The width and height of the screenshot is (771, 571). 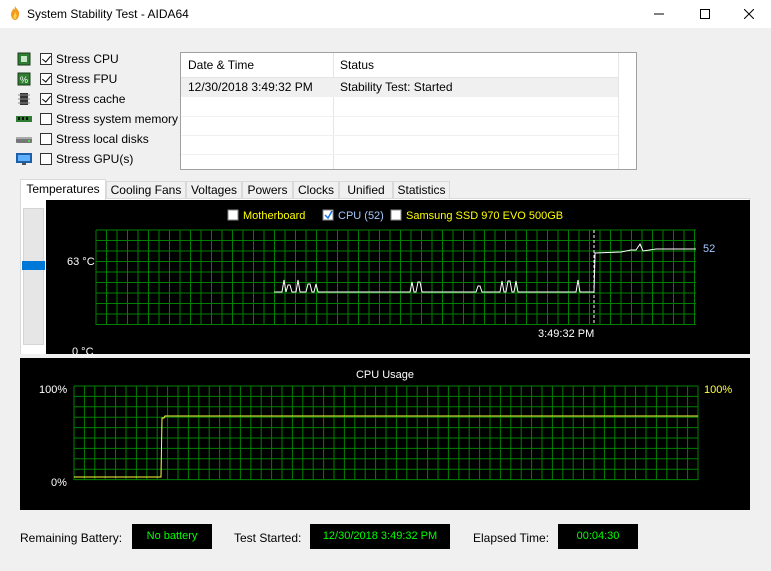 What do you see at coordinates (421, 190) in the screenshot?
I see `tab-statistics: Statistics` at bounding box center [421, 190].